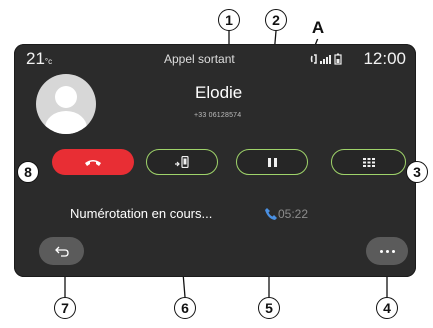 The height and width of the screenshot is (328, 433). I want to click on callout-8: 8, so click(28, 172).